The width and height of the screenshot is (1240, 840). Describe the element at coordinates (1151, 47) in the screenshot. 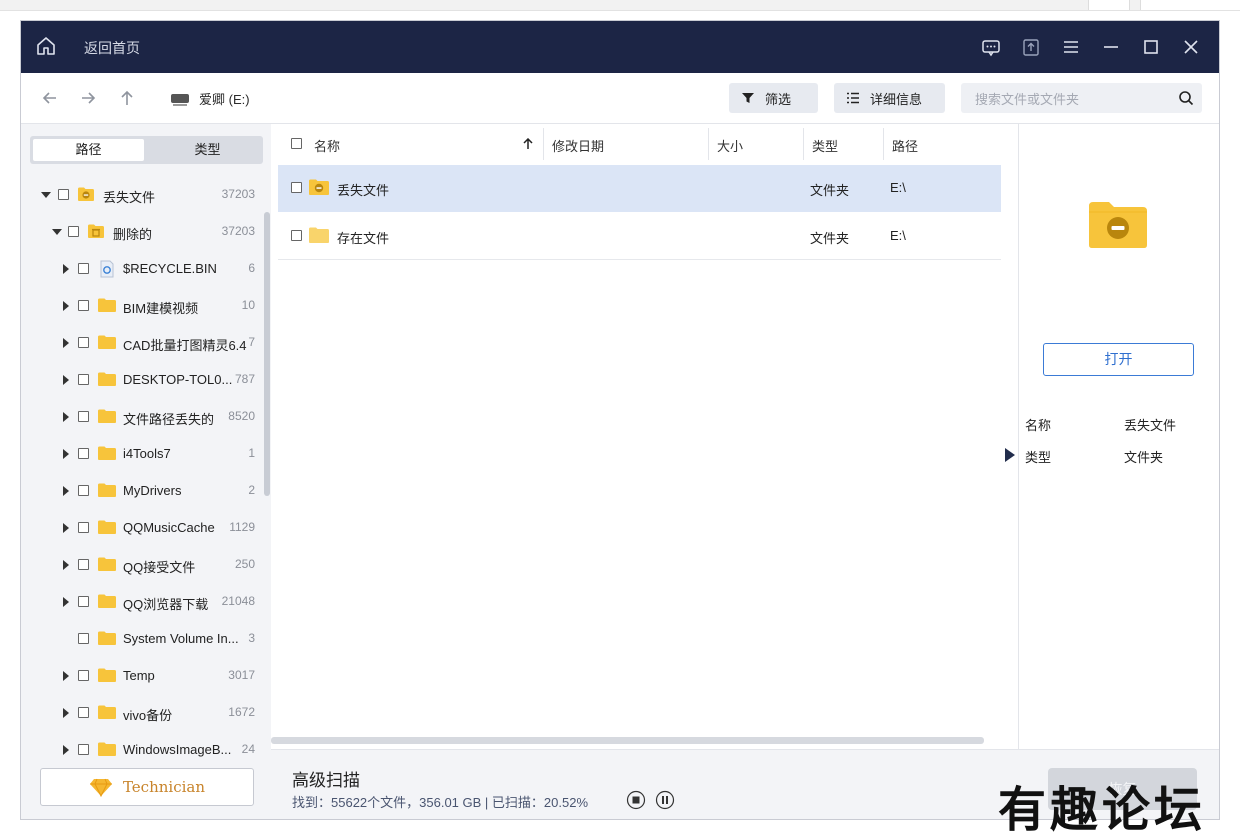

I see `maximize-icon` at that location.